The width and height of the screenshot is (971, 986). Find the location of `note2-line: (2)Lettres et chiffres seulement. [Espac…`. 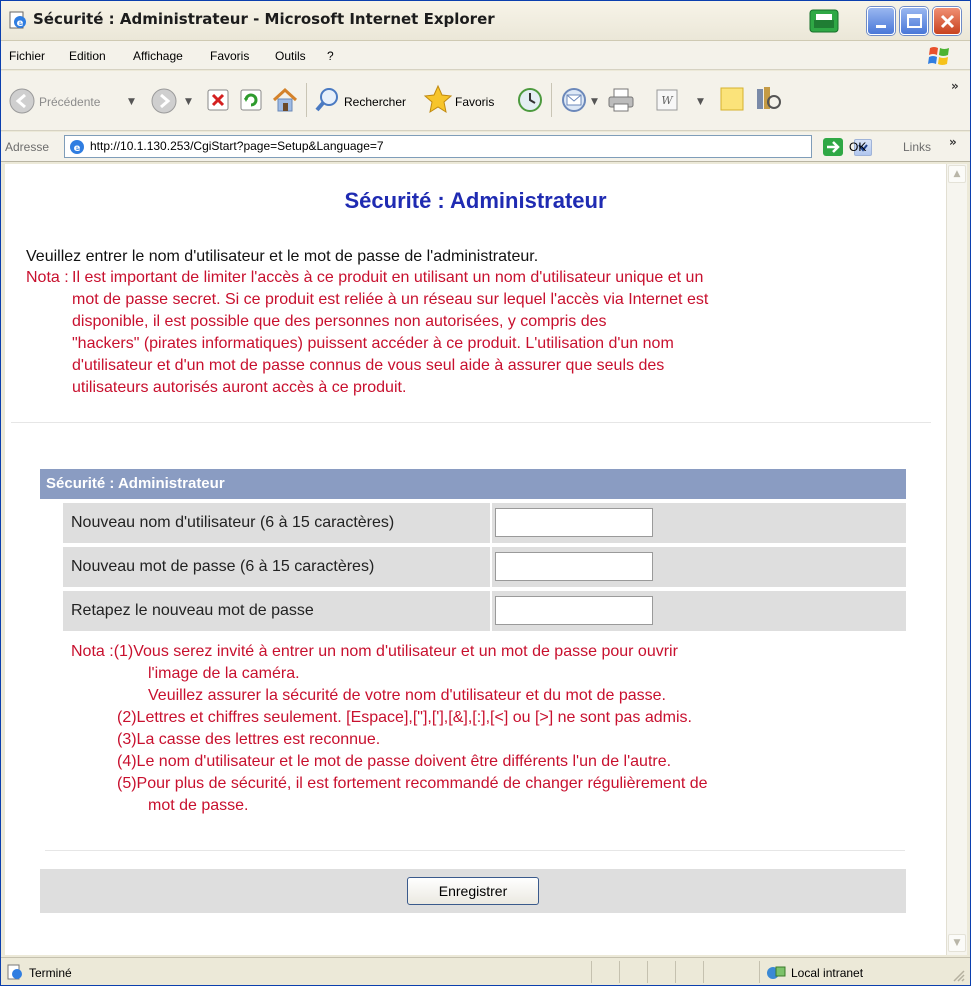

note2-line: (2)Lettres et chiffres seulement. [Espac… is located at coordinates (404, 717).